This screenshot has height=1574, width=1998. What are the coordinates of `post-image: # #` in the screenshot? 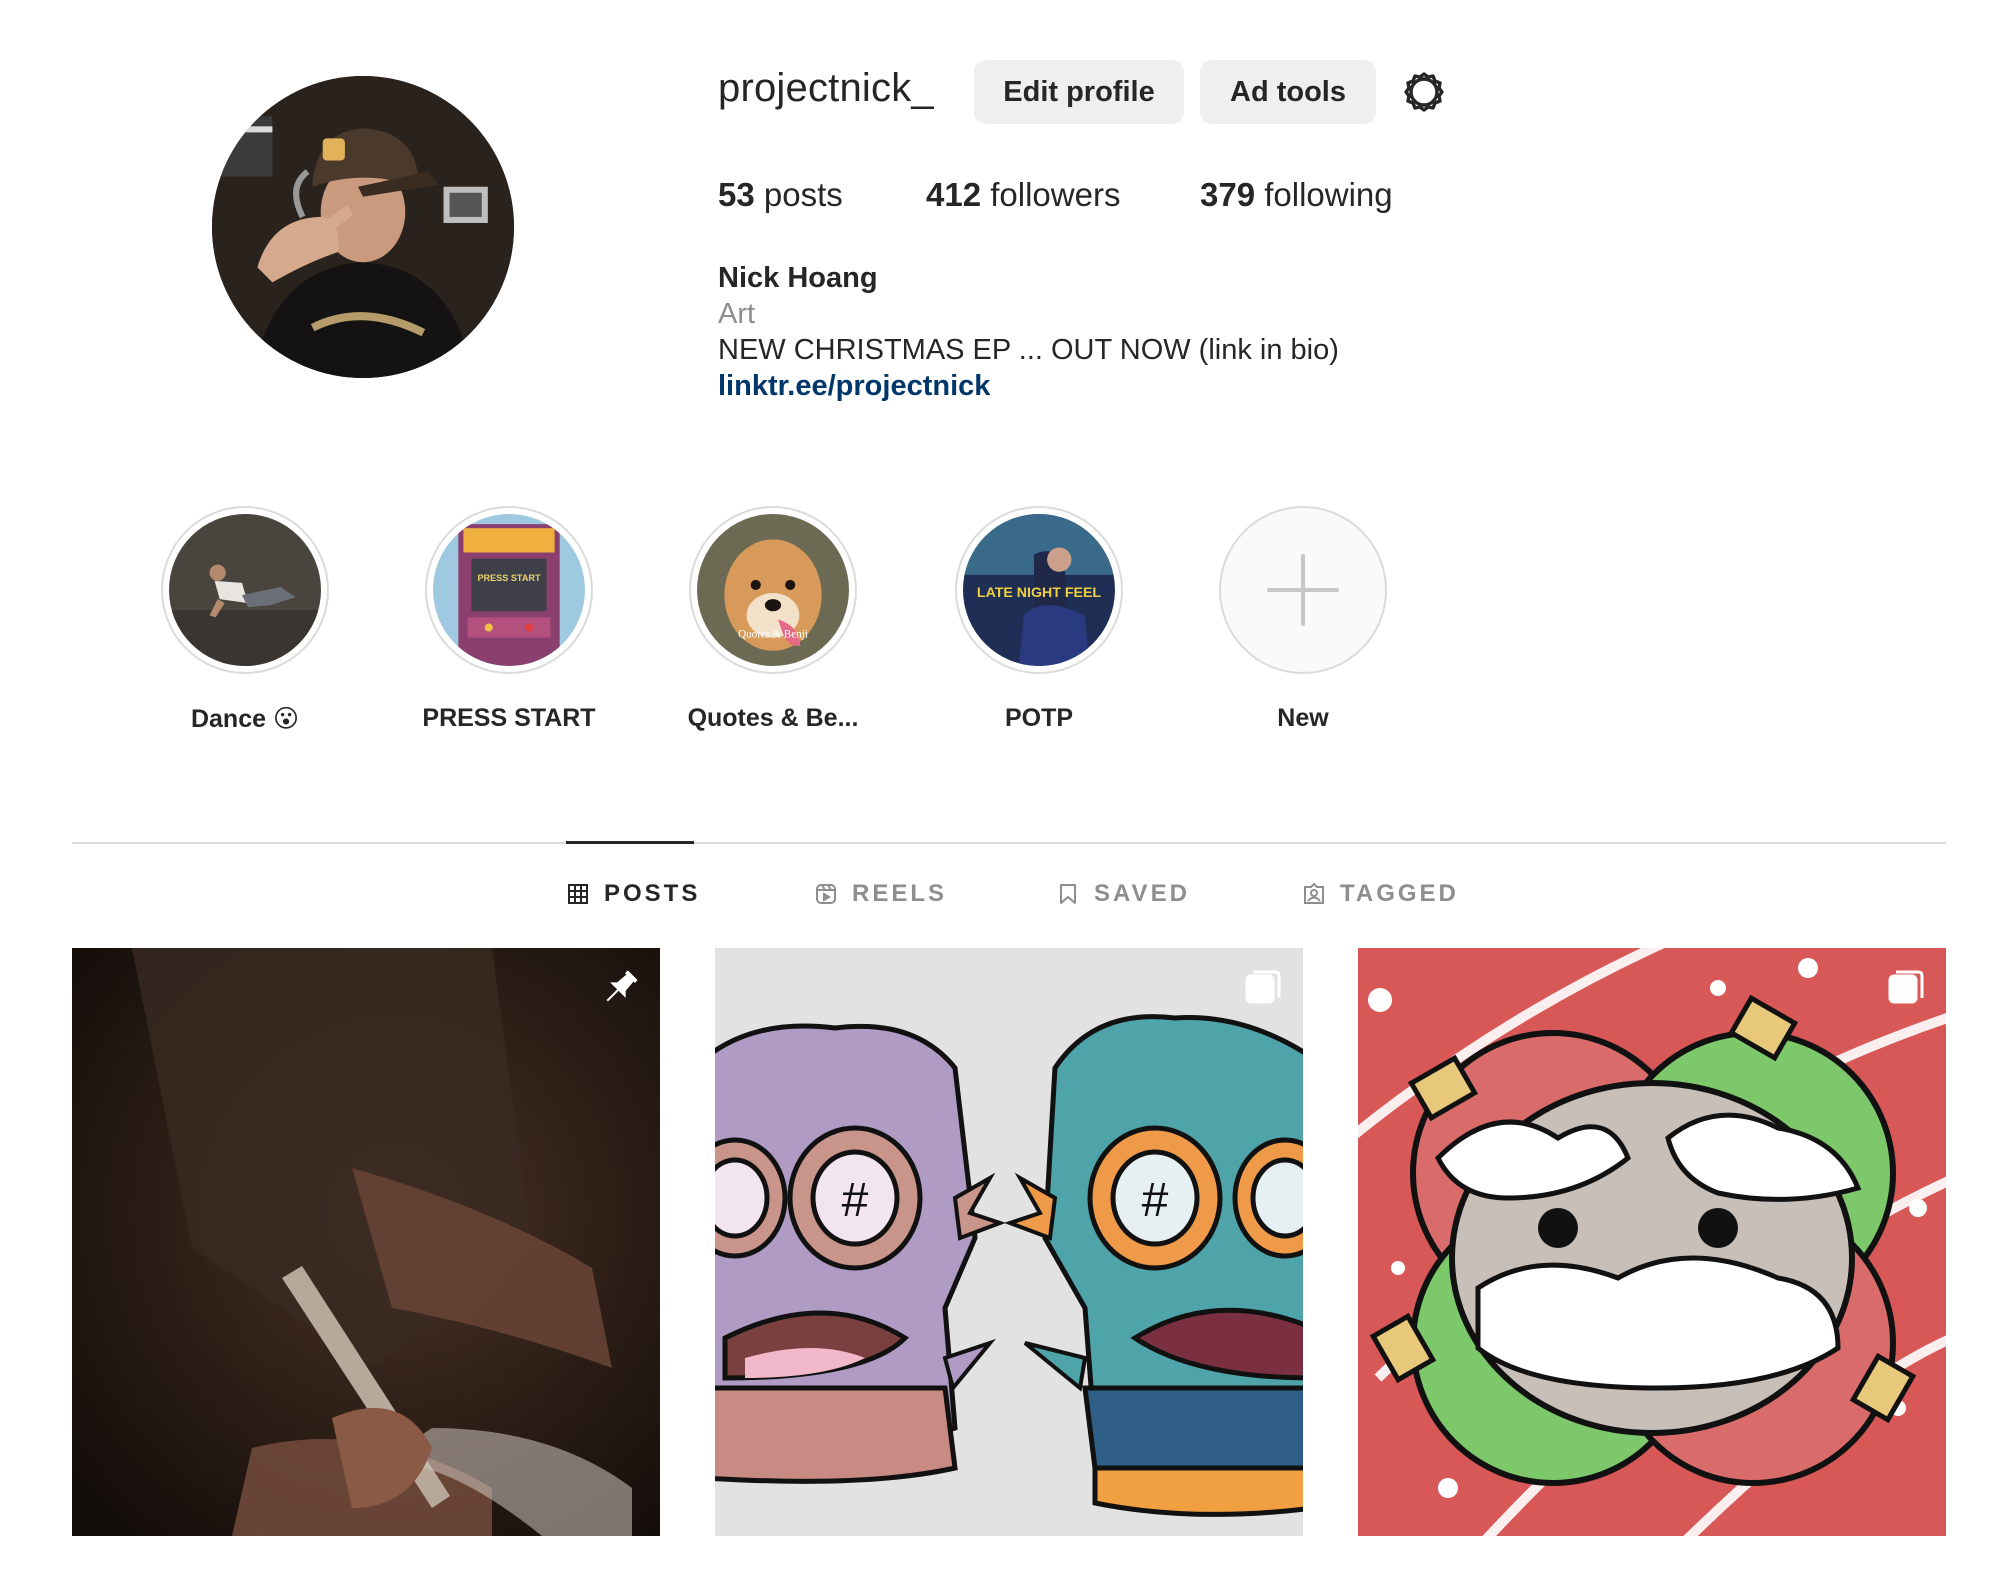 It's located at (1009, 1242).